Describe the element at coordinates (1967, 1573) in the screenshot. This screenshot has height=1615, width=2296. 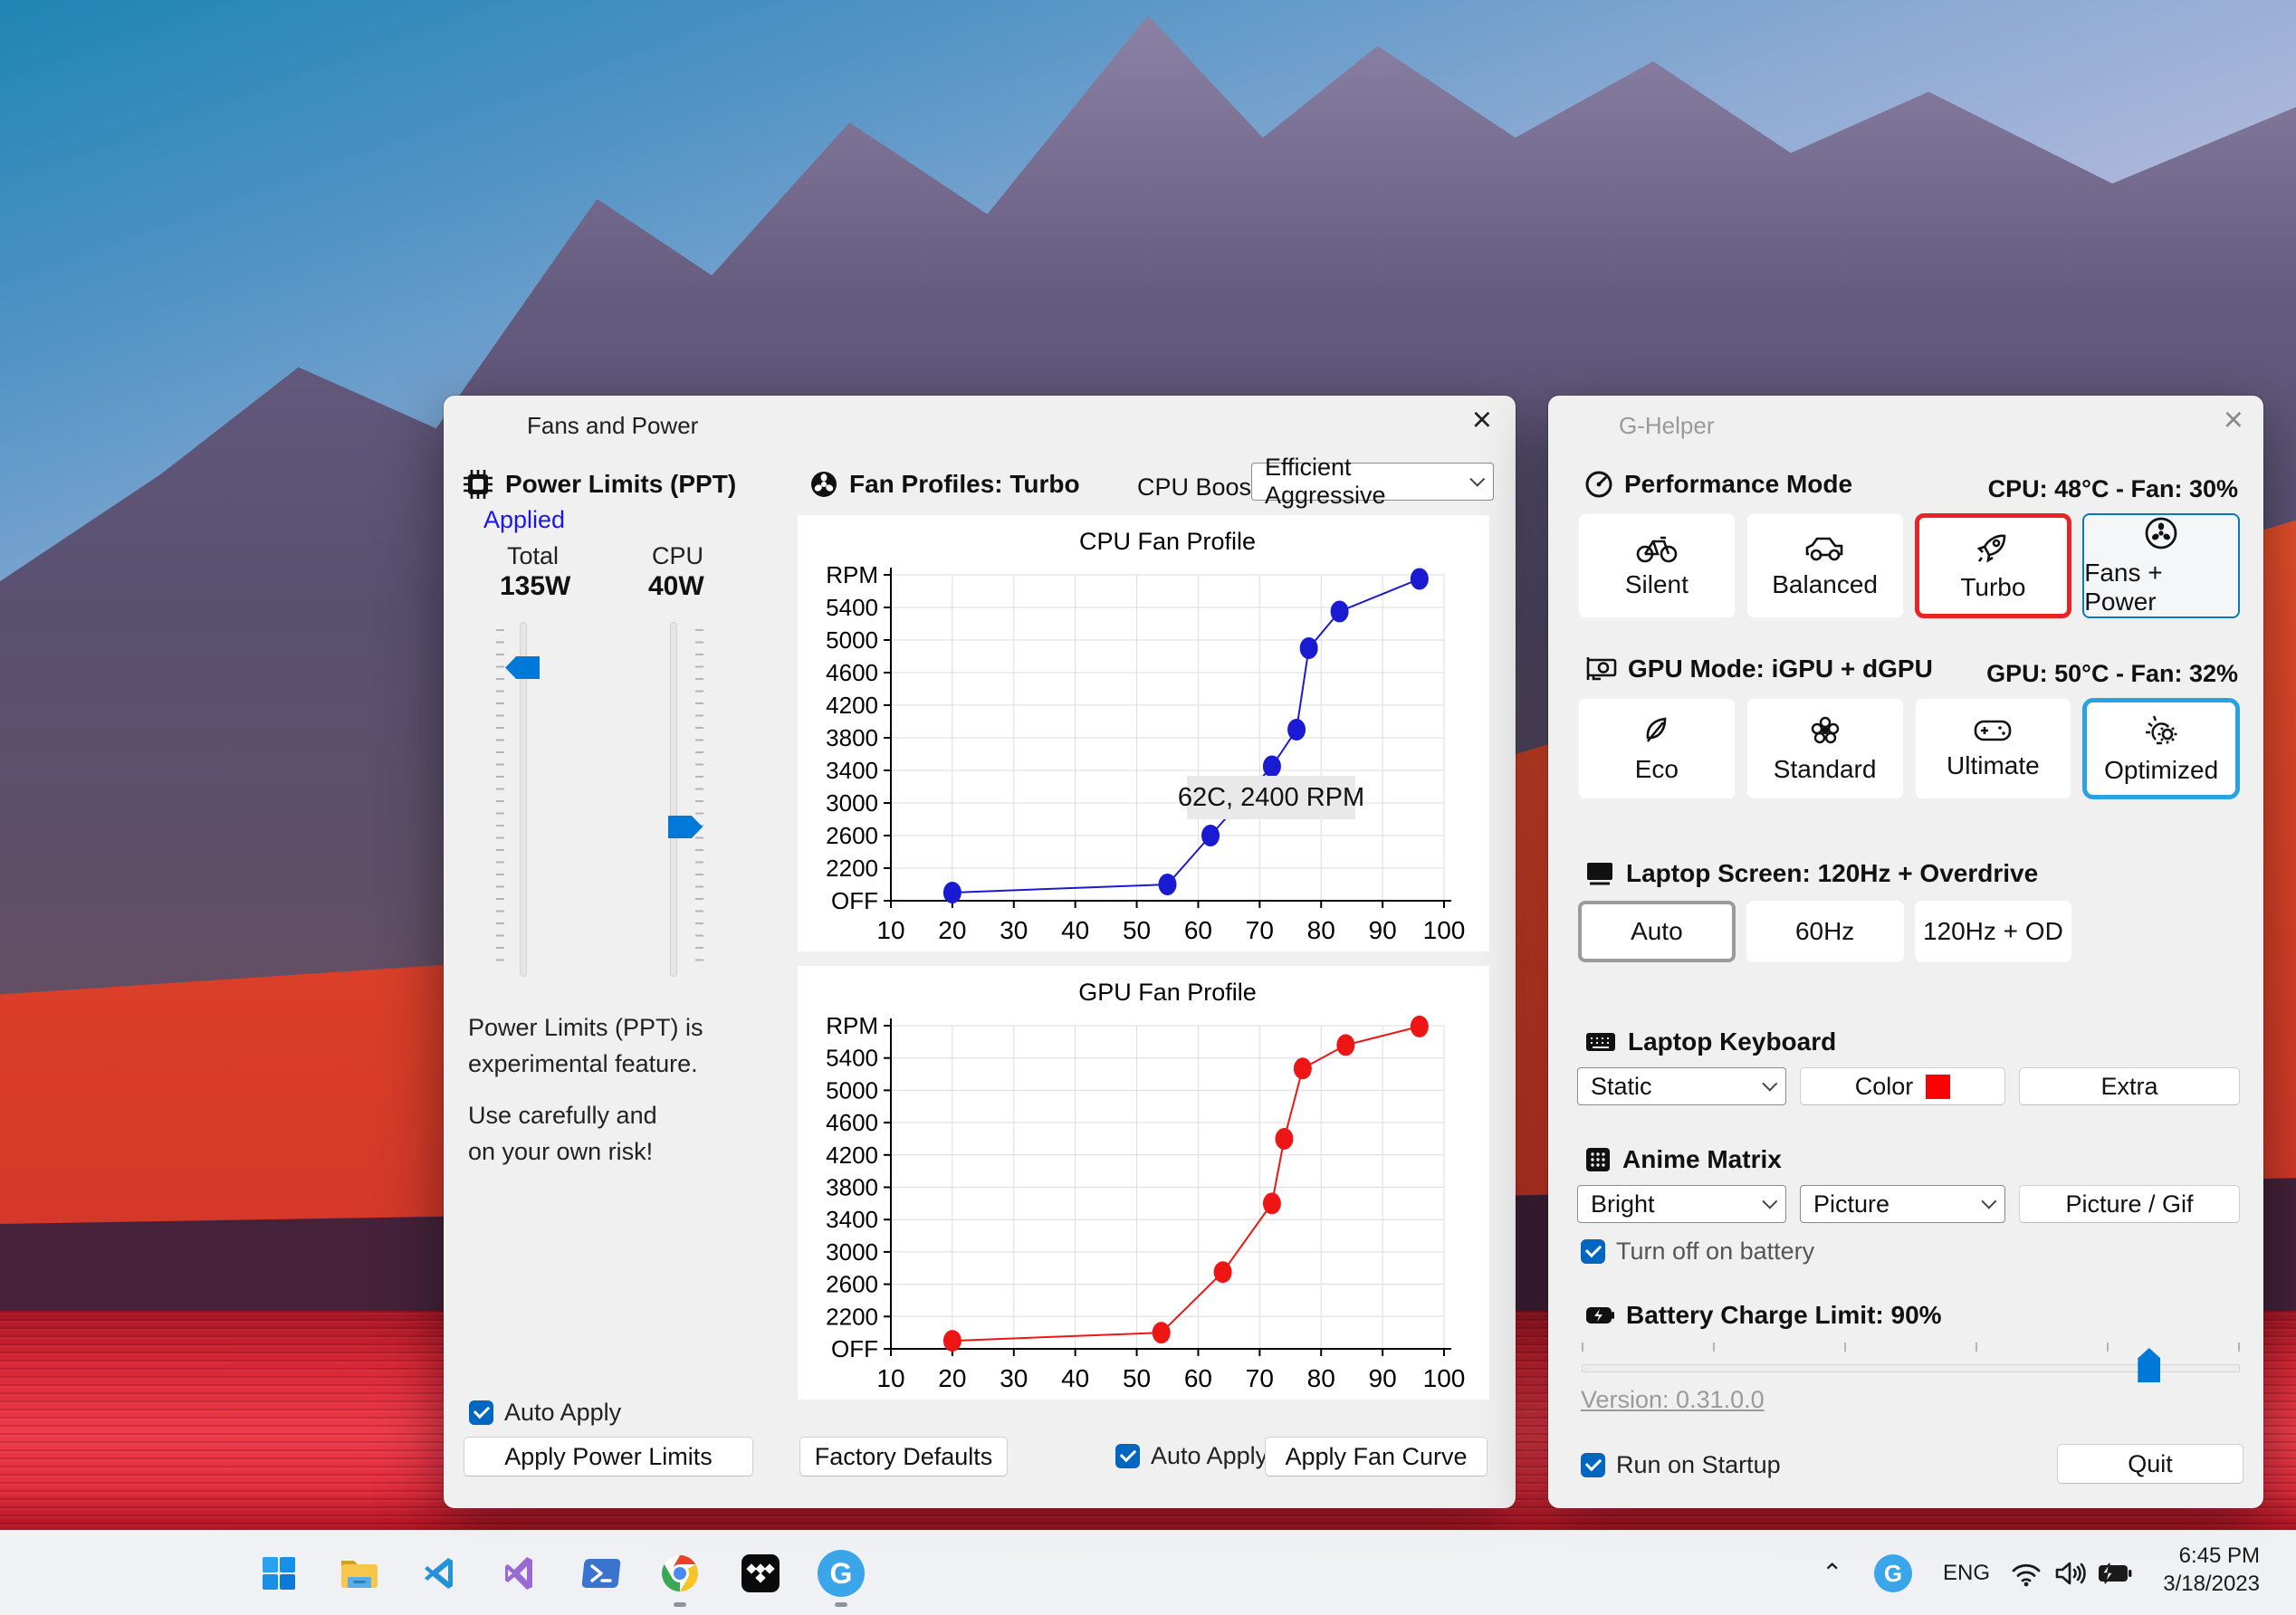
I see `tray-language: ENG` at that location.